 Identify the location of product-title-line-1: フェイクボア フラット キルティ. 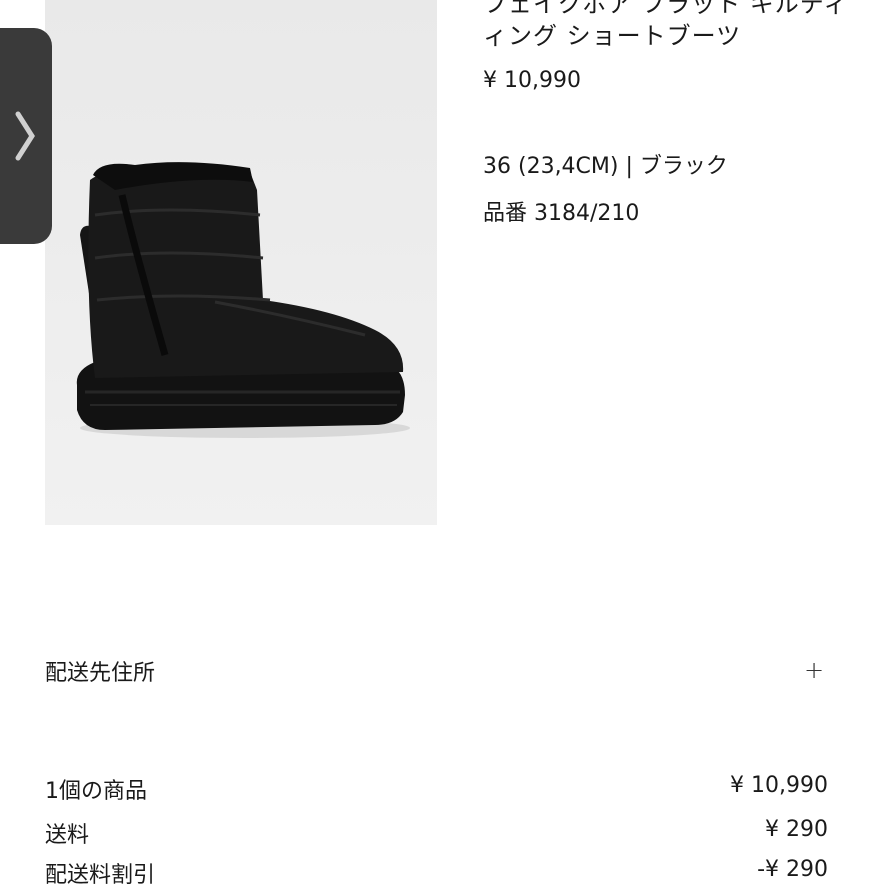
(666, 9).